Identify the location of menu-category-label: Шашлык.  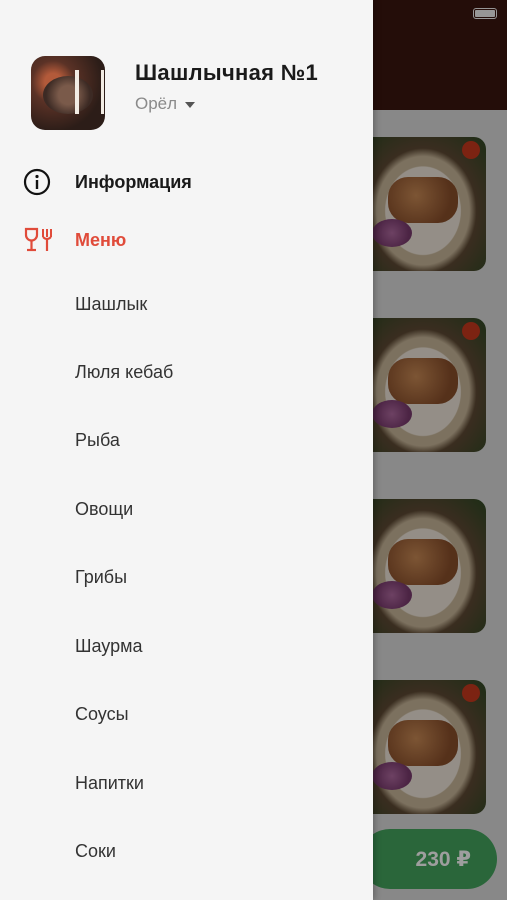
(111, 303).